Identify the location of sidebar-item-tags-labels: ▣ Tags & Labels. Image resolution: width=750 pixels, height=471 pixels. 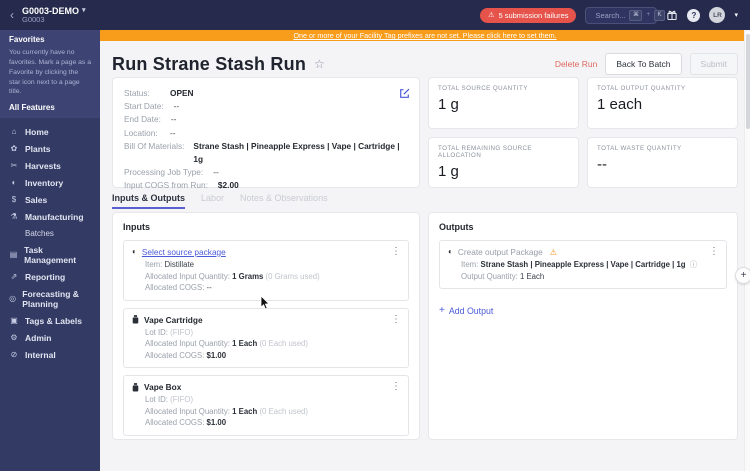
(50, 320).